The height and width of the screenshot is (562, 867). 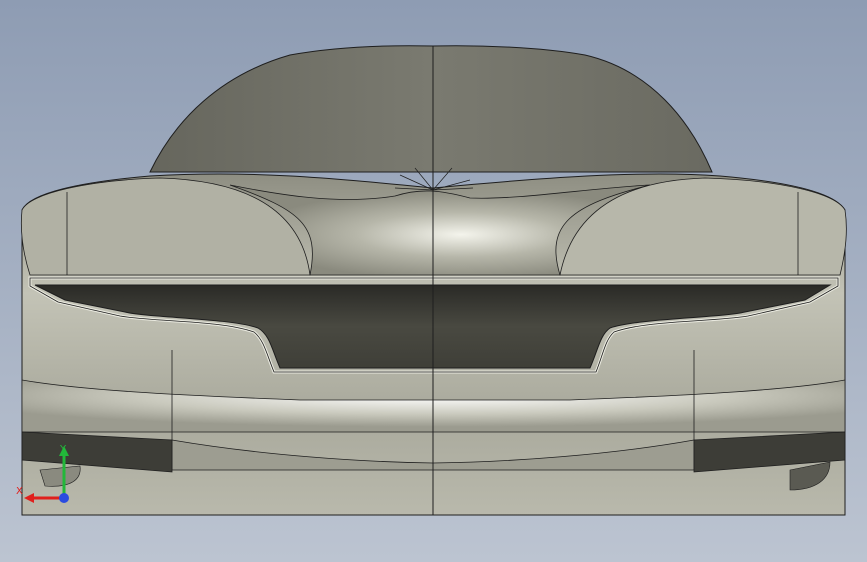 What do you see at coordinates (431, 109) in the screenshot?
I see `roof-panel` at bounding box center [431, 109].